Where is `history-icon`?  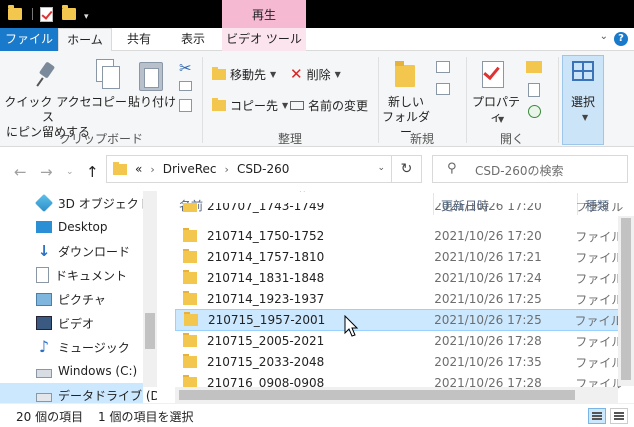 history-icon is located at coordinates (534, 111).